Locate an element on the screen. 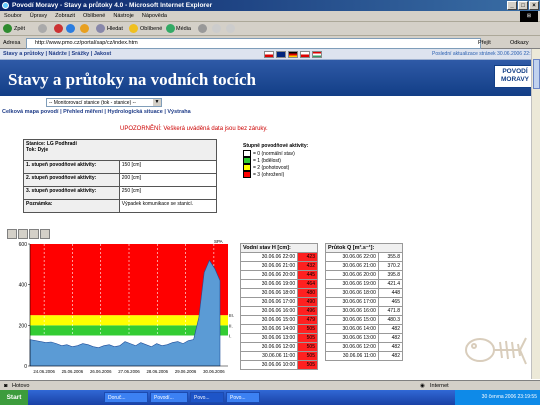 The height and width of the screenshot is (405, 540). home-icon is located at coordinates (84, 28).